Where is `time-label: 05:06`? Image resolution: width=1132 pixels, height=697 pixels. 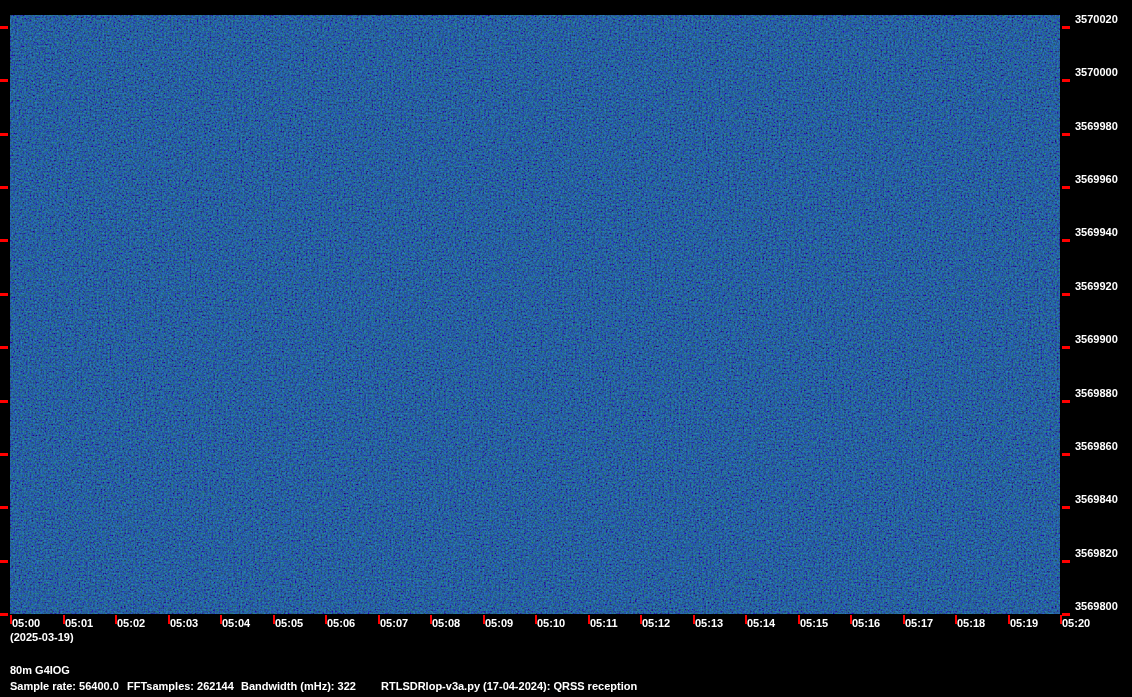
time-label: 05:06 is located at coordinates (341, 623).